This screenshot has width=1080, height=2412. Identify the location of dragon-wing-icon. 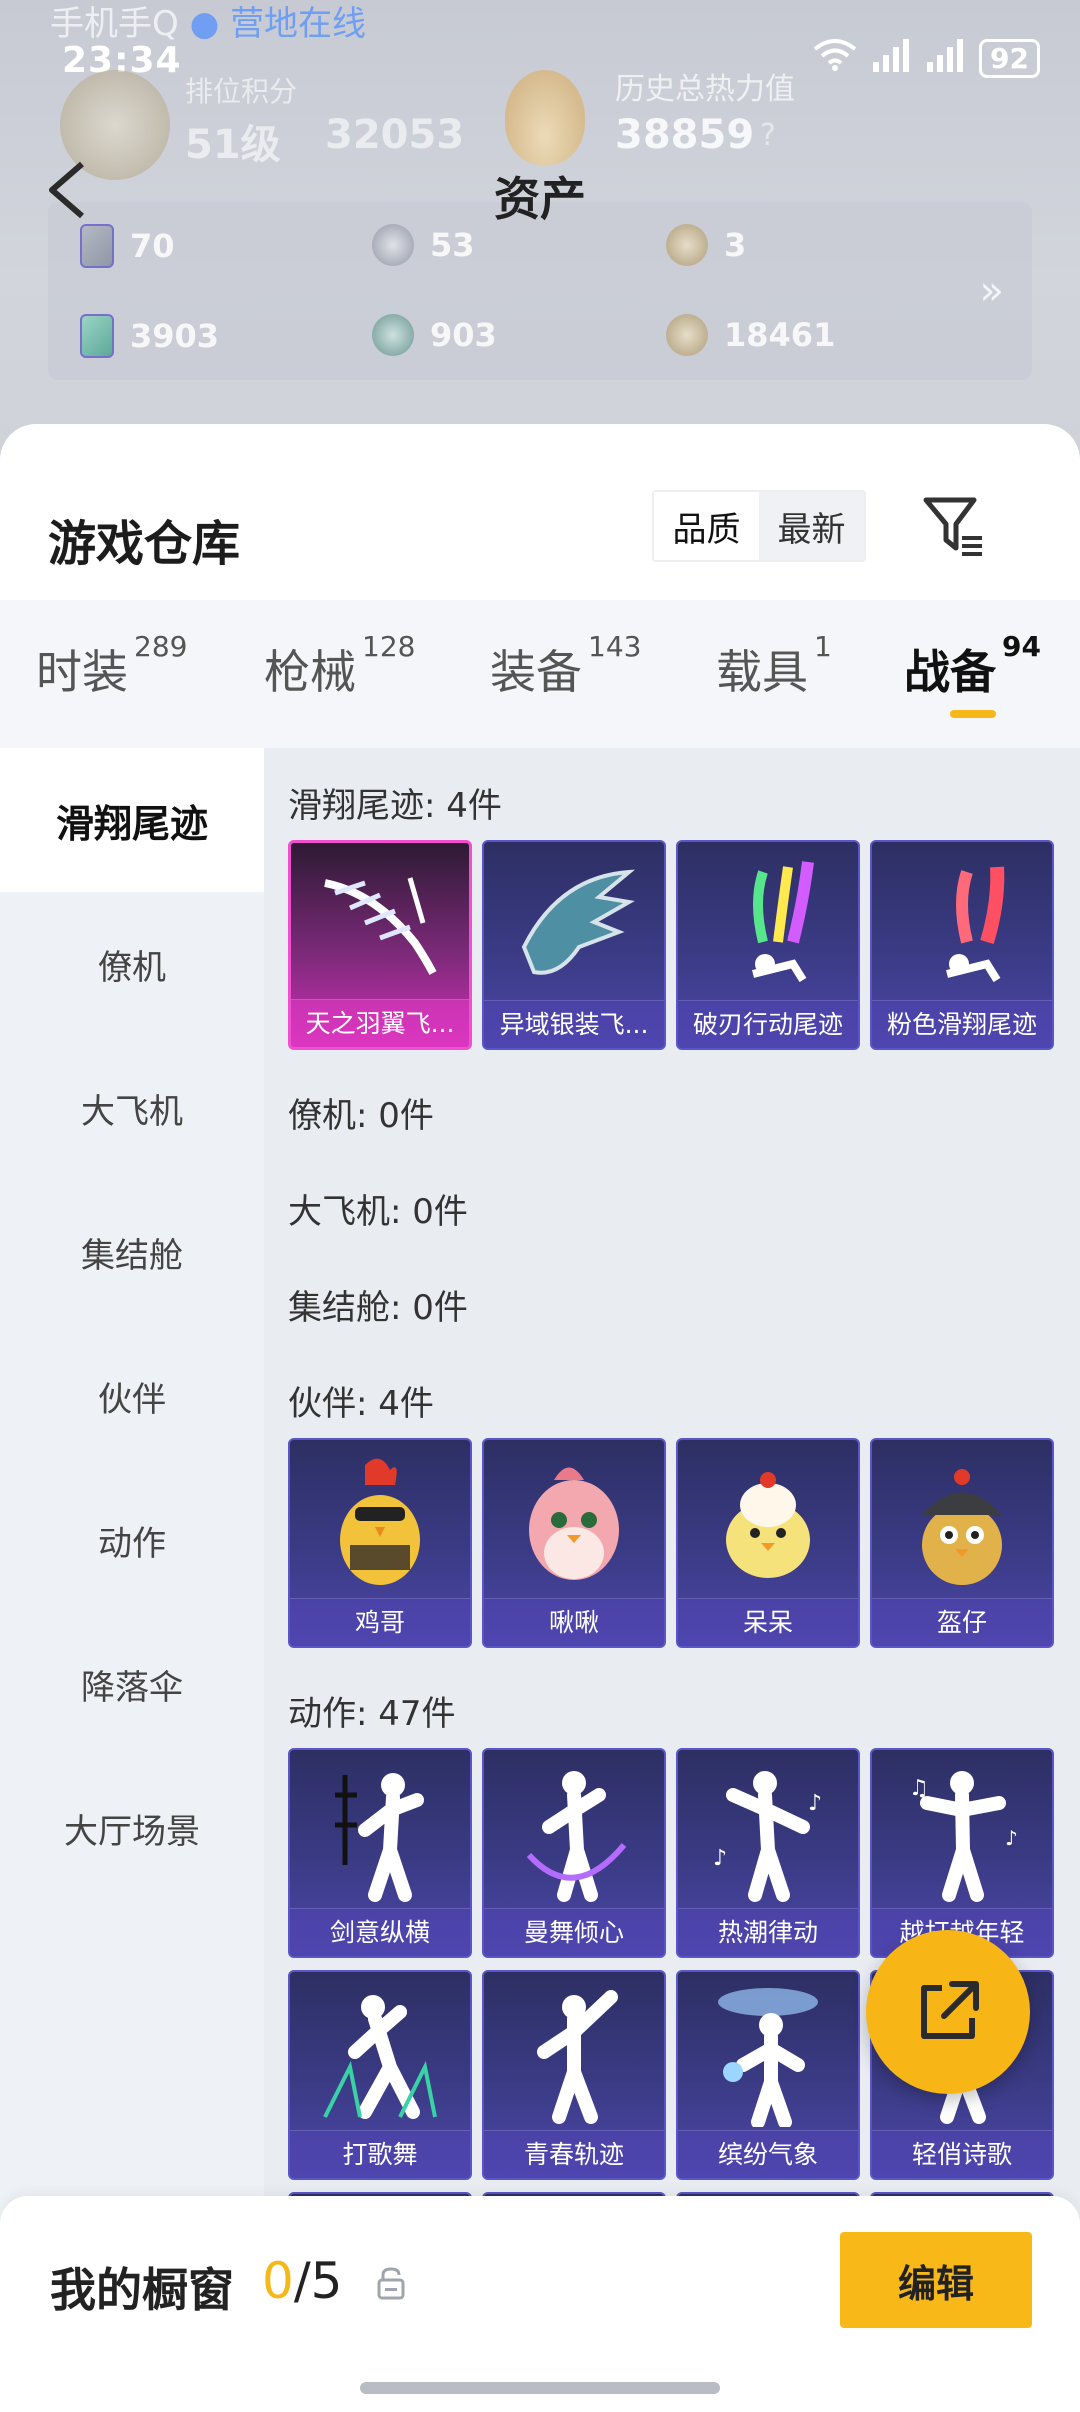
(574, 922).